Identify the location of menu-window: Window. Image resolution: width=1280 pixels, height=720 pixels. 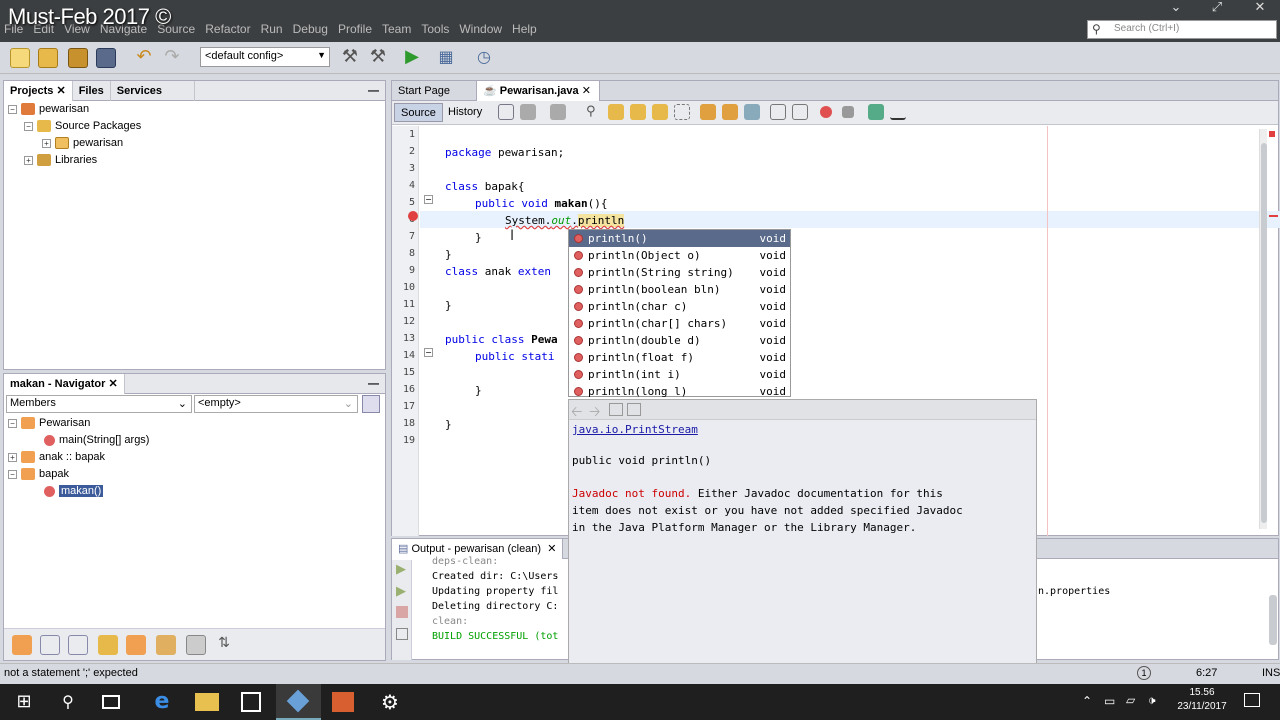
(481, 31).